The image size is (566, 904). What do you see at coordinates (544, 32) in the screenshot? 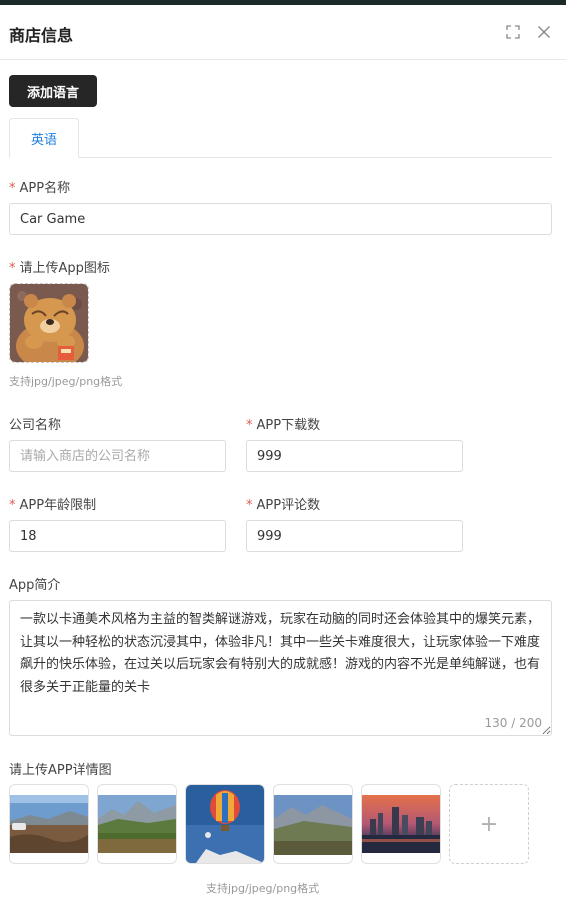
I see `close-icon` at bounding box center [544, 32].